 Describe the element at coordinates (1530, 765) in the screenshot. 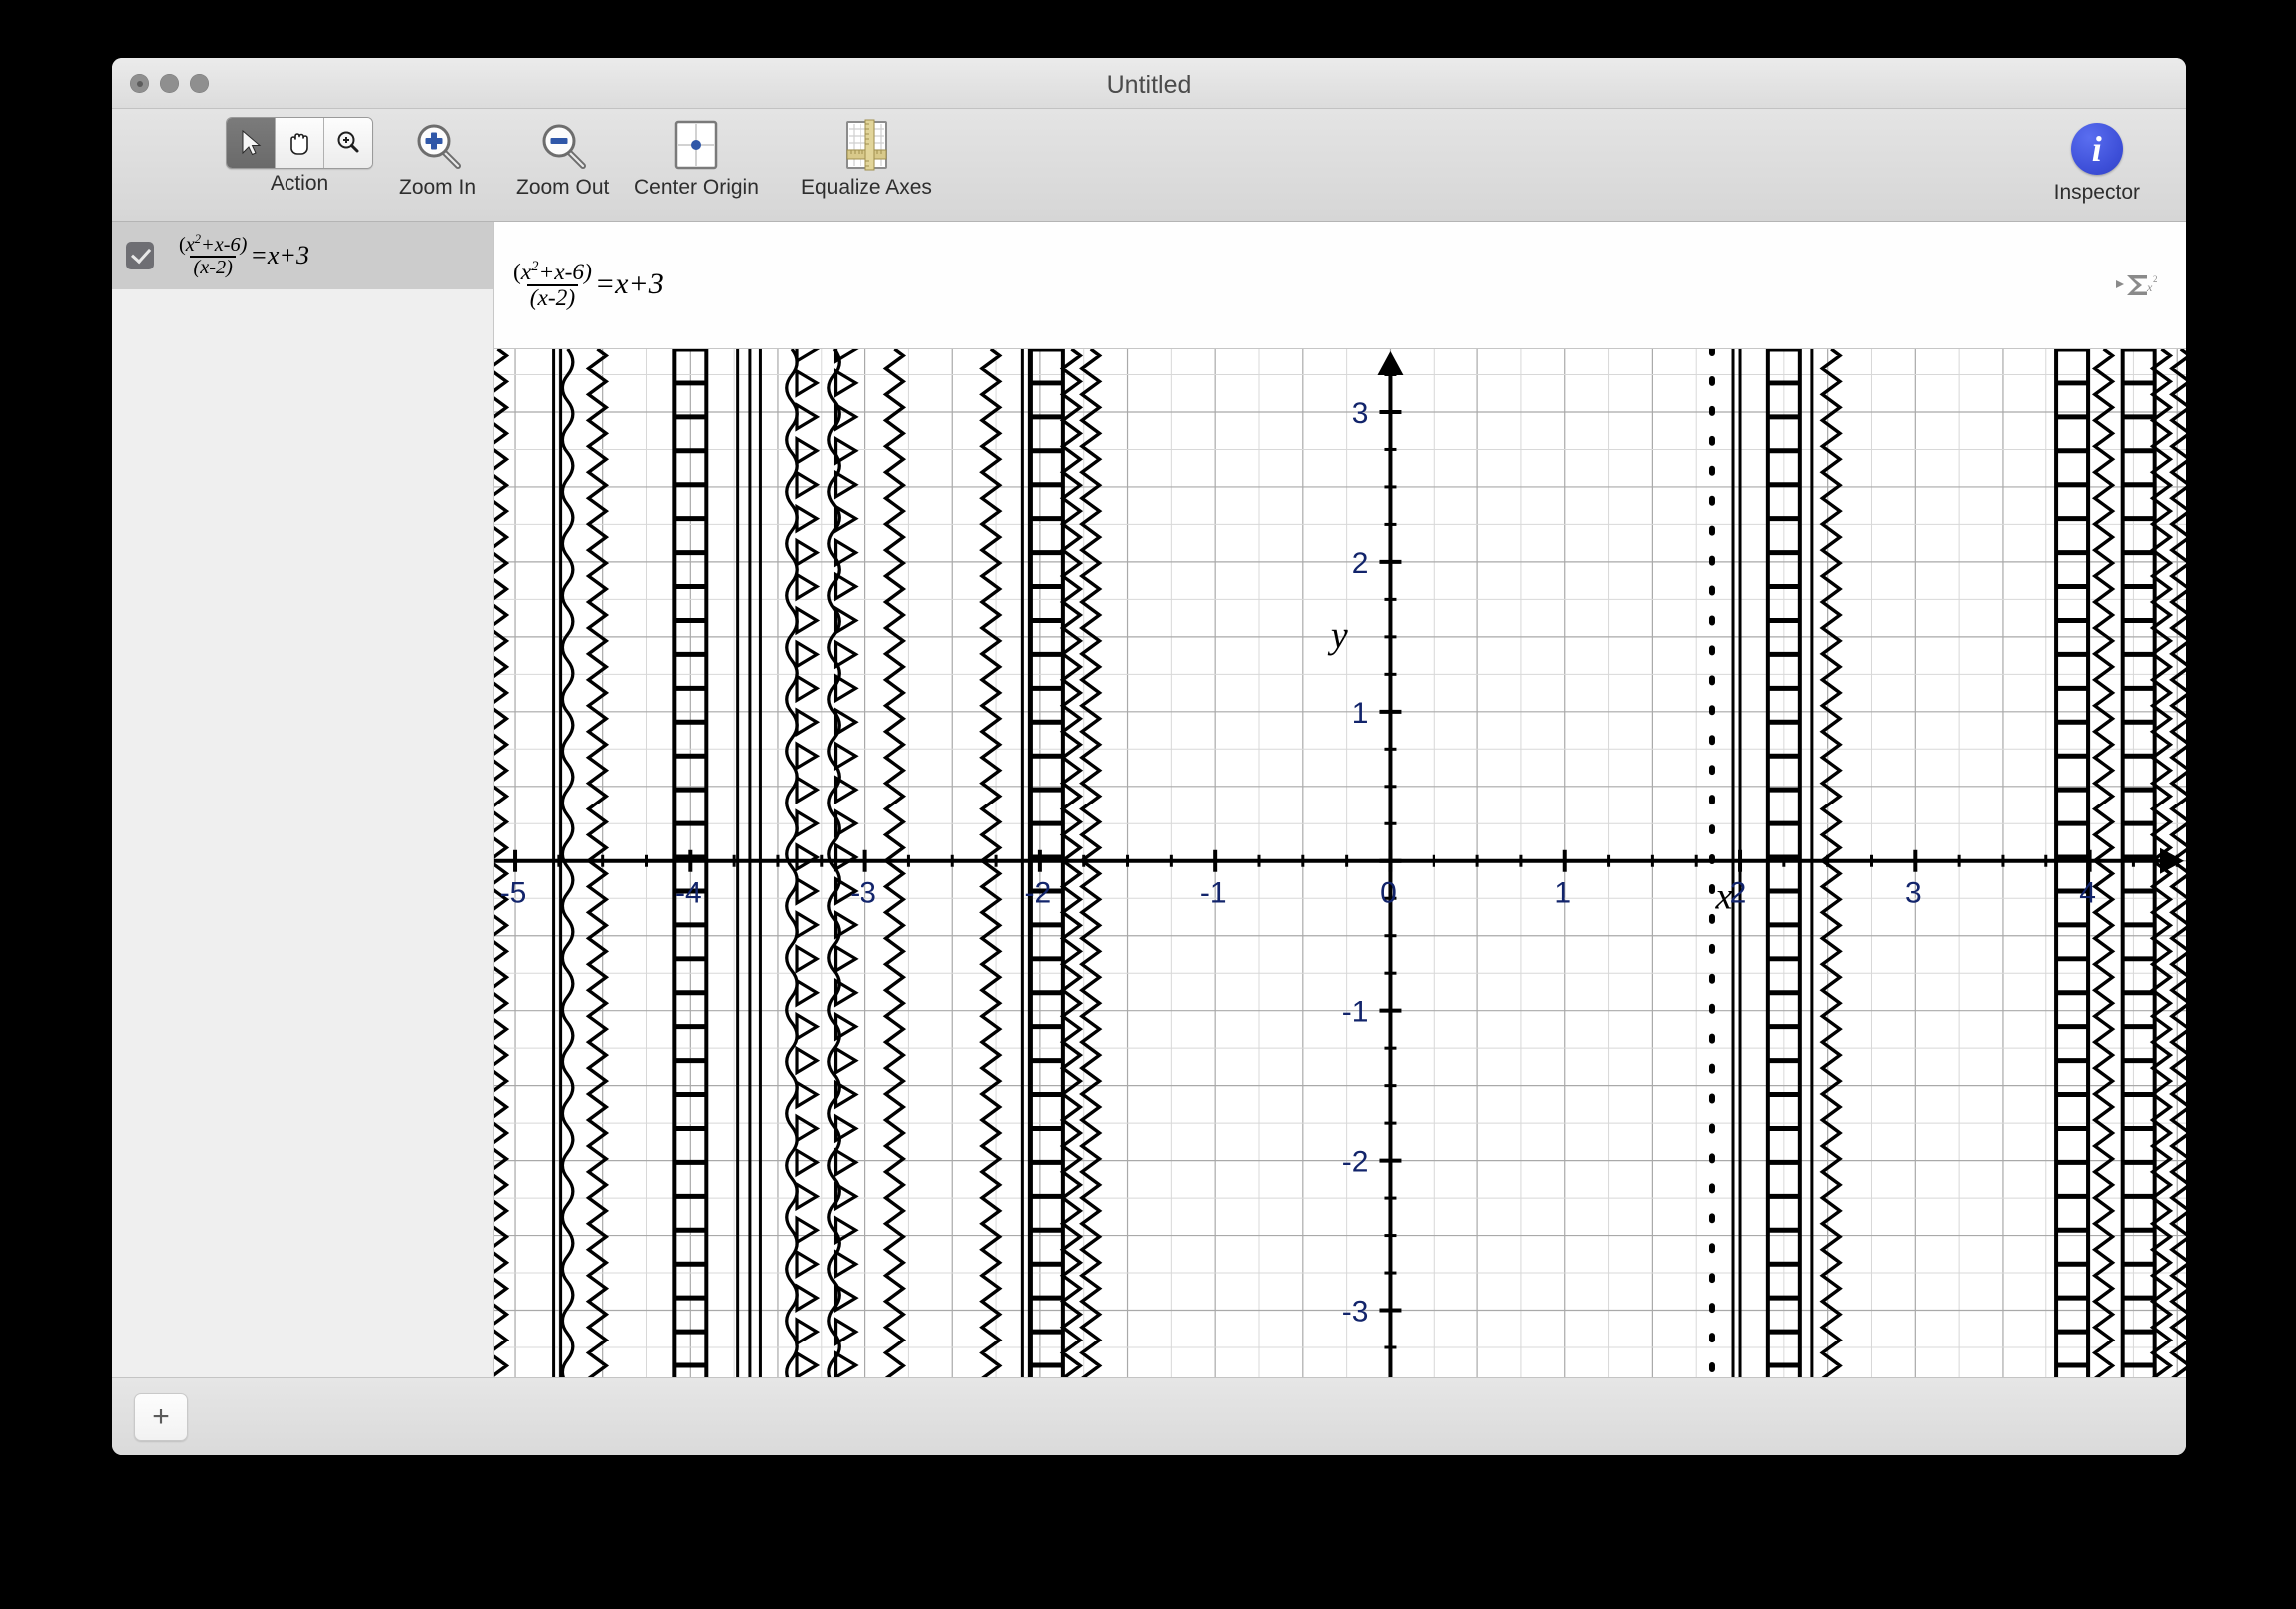

I see `axis-labels: xy` at that location.